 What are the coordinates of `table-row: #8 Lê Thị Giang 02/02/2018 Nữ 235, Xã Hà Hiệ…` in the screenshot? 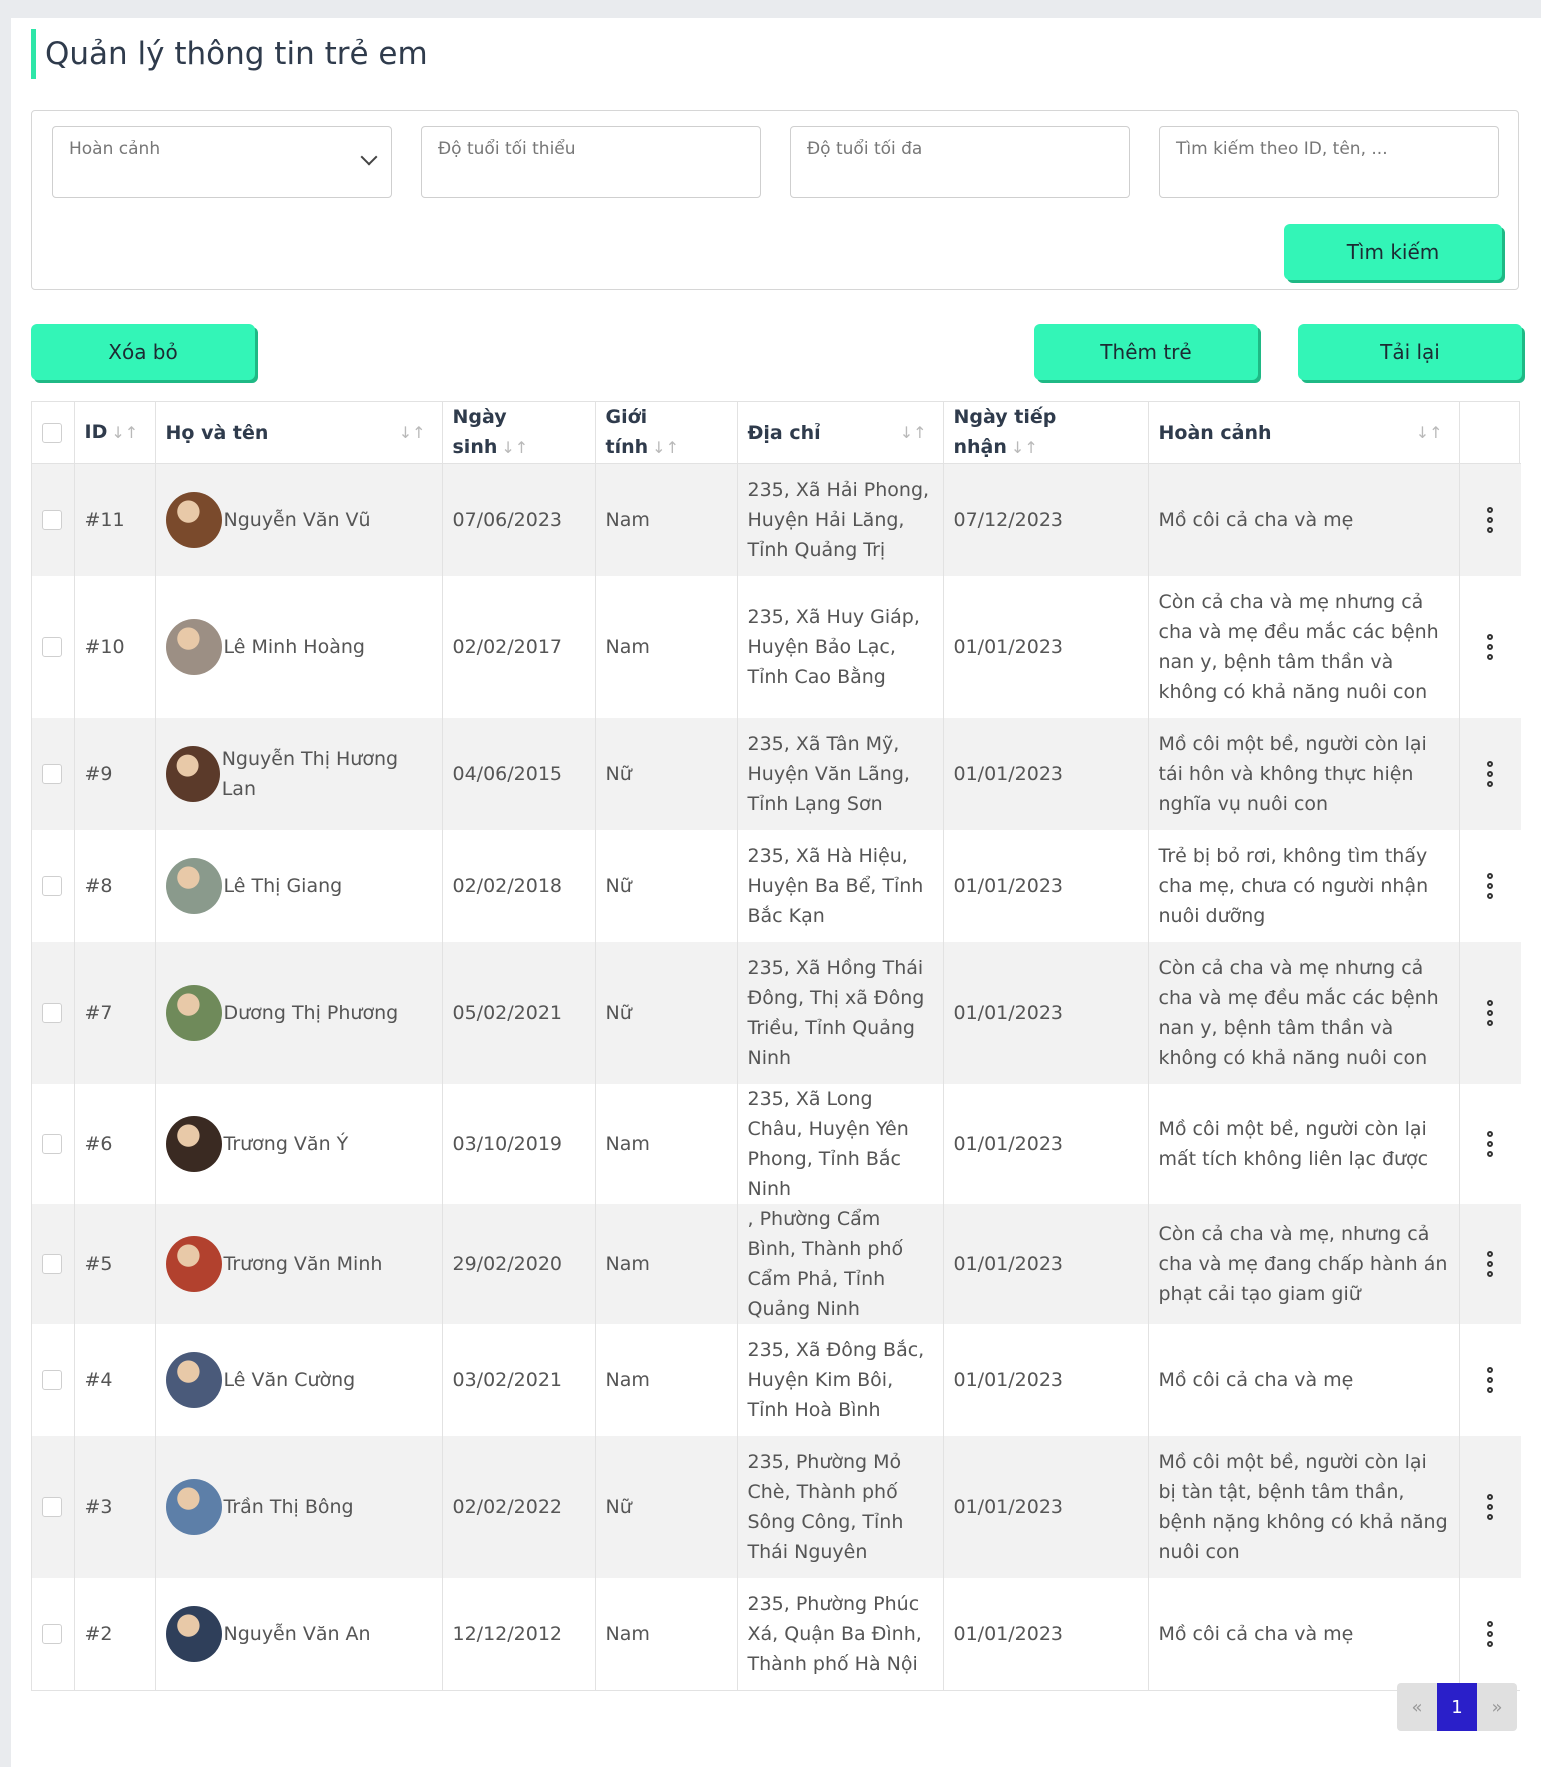 It's located at (776, 885).